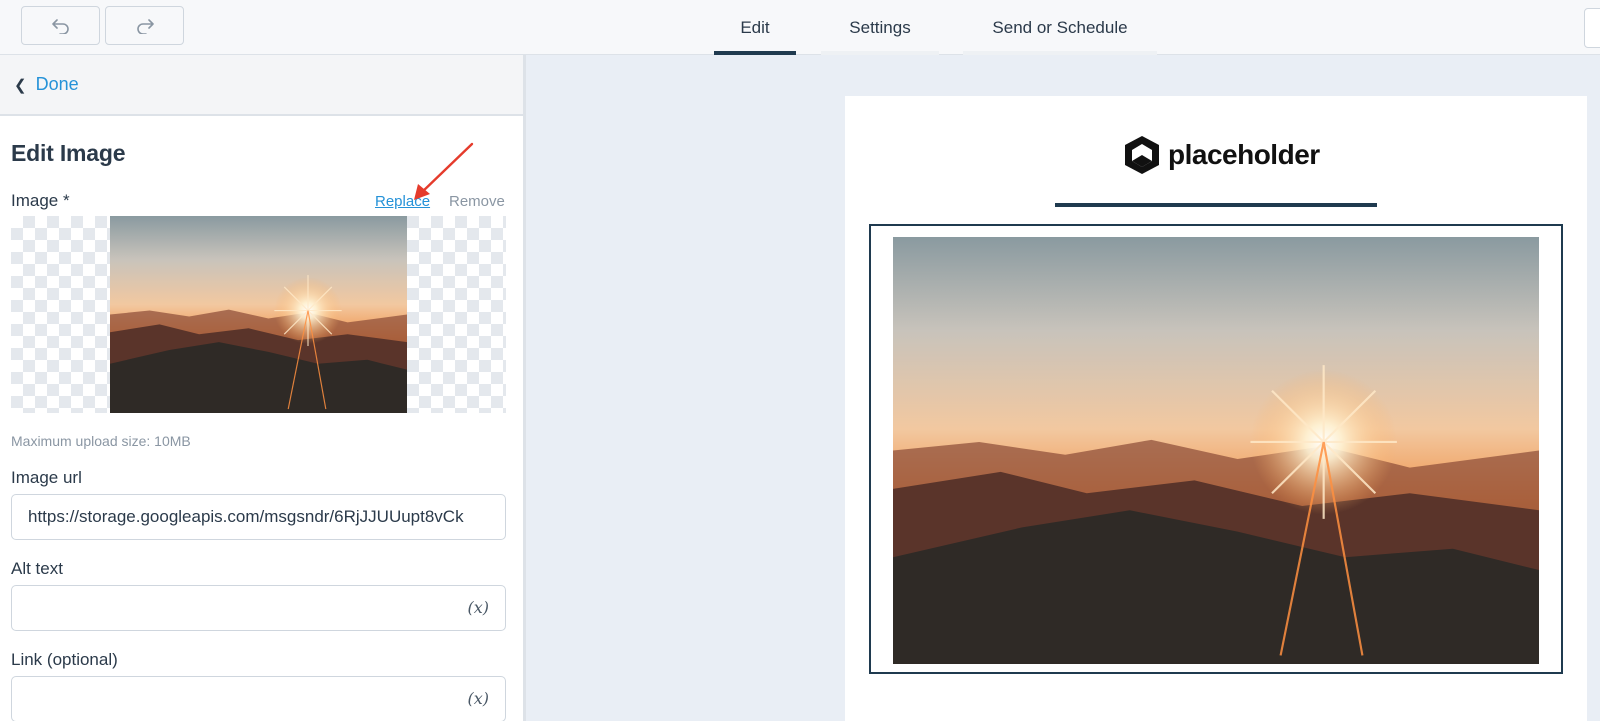 This screenshot has height=721, width=1600. I want to click on top-toolbar: Edit Settings Send or Schedule, so click(800, 27).